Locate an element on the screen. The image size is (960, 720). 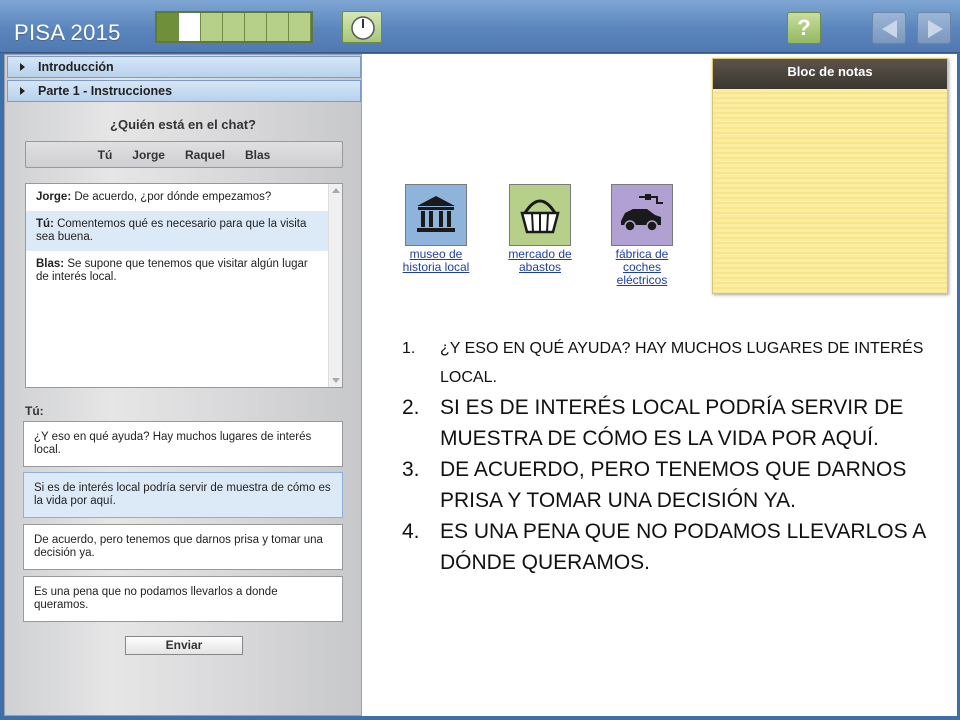
electric-car-icon is located at coordinates (642, 213).